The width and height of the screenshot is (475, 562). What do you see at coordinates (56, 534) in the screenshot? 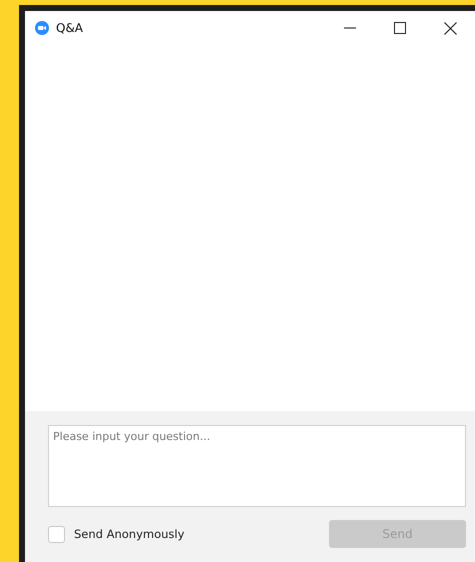
I see `checkbox` at bounding box center [56, 534].